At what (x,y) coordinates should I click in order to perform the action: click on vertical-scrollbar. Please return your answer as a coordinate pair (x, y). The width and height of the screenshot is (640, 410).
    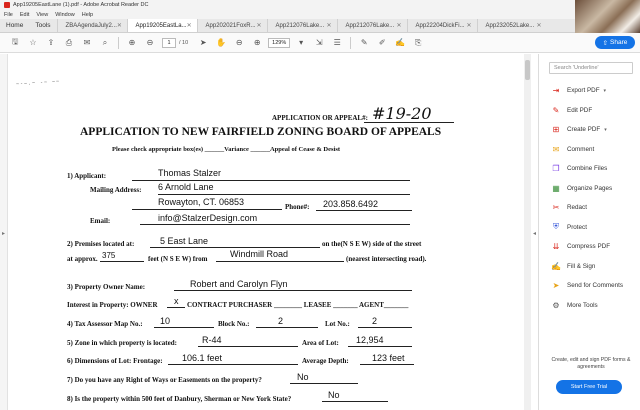
    Looking at the image, I should click on (527, 232).